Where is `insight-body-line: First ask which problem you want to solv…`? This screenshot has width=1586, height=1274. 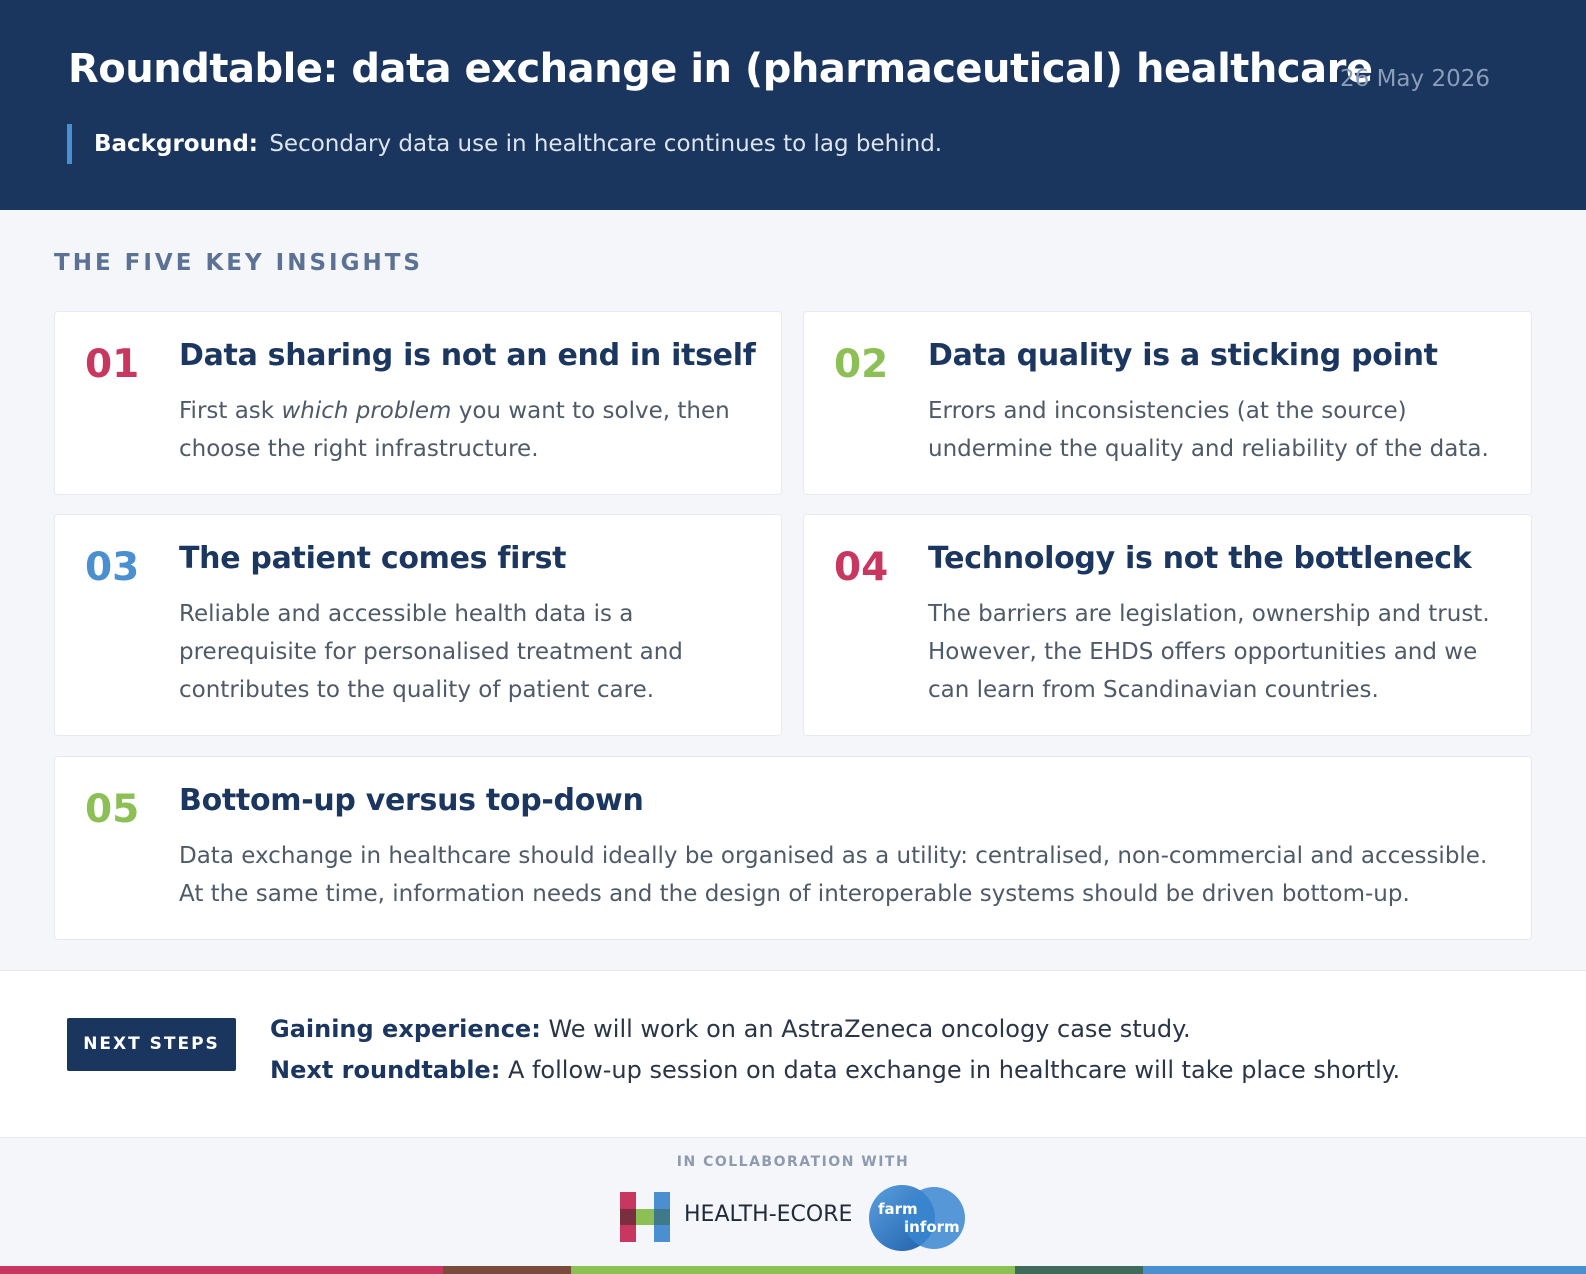
insight-body-line: First ask which problem you want to solv… is located at coordinates (454, 411).